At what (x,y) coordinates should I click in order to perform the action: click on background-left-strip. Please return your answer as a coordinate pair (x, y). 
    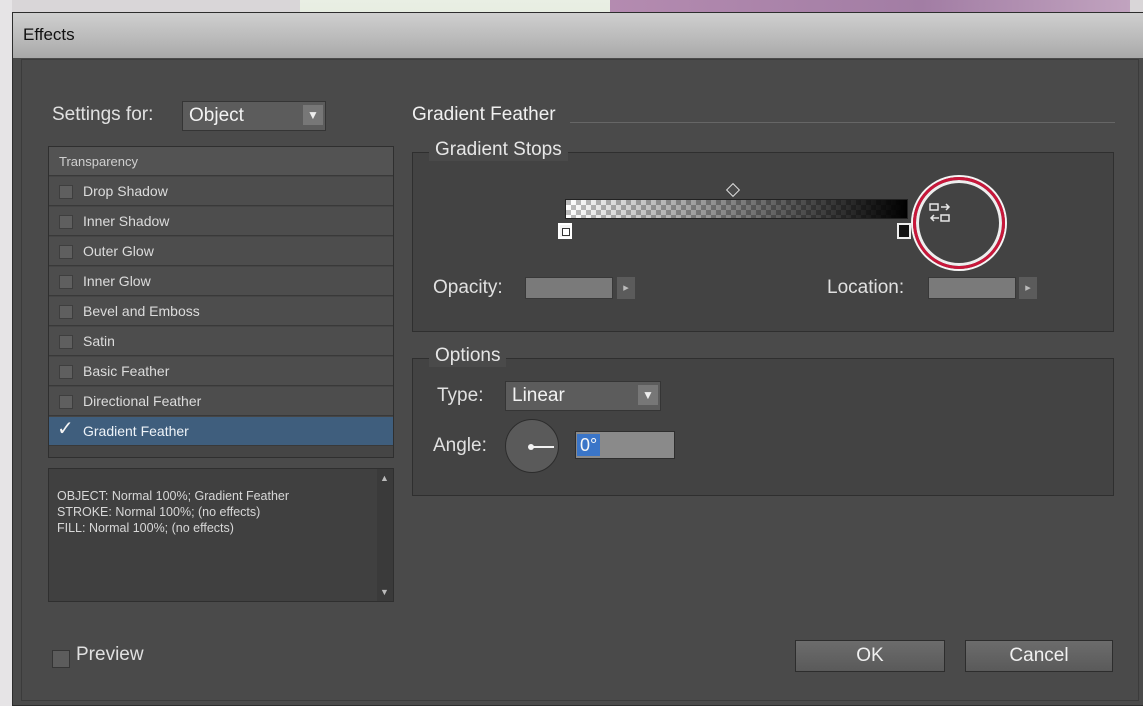
    Looking at the image, I should click on (6, 353).